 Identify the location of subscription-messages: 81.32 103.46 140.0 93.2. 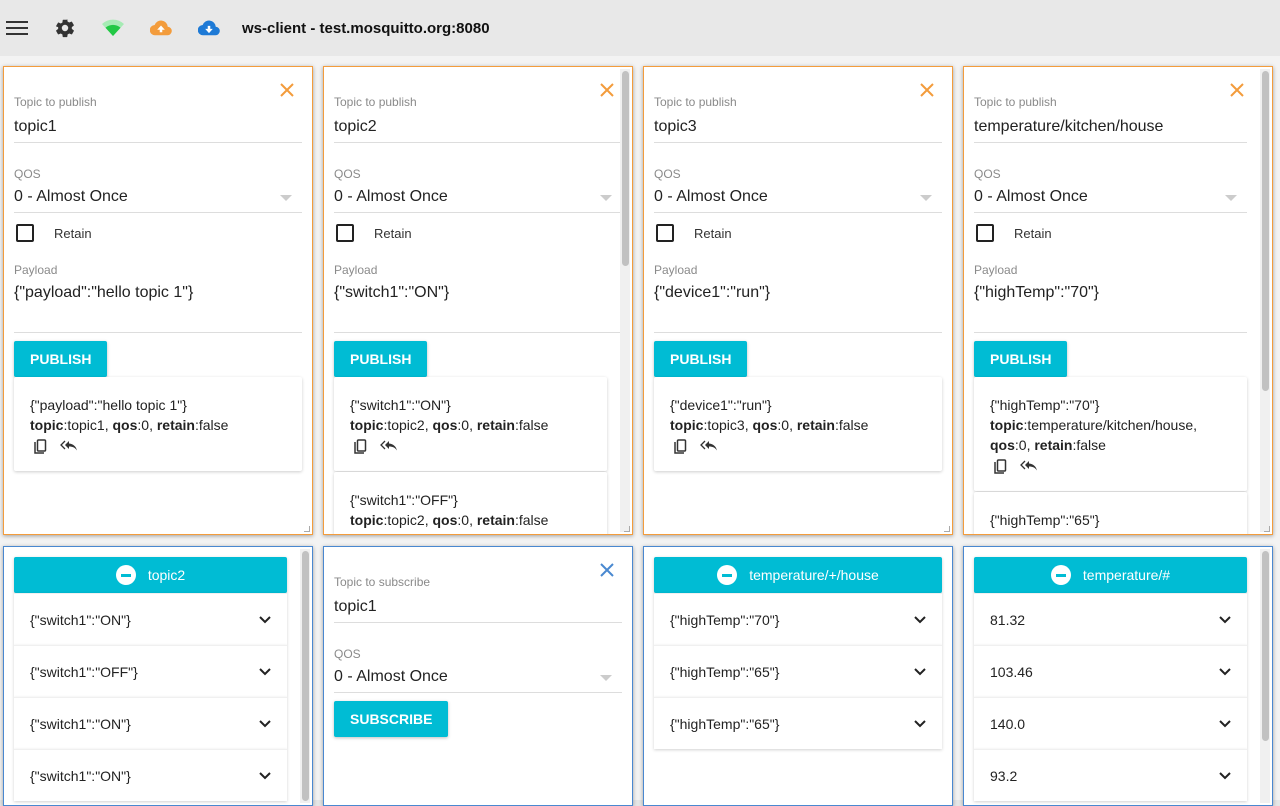
(1110, 697).